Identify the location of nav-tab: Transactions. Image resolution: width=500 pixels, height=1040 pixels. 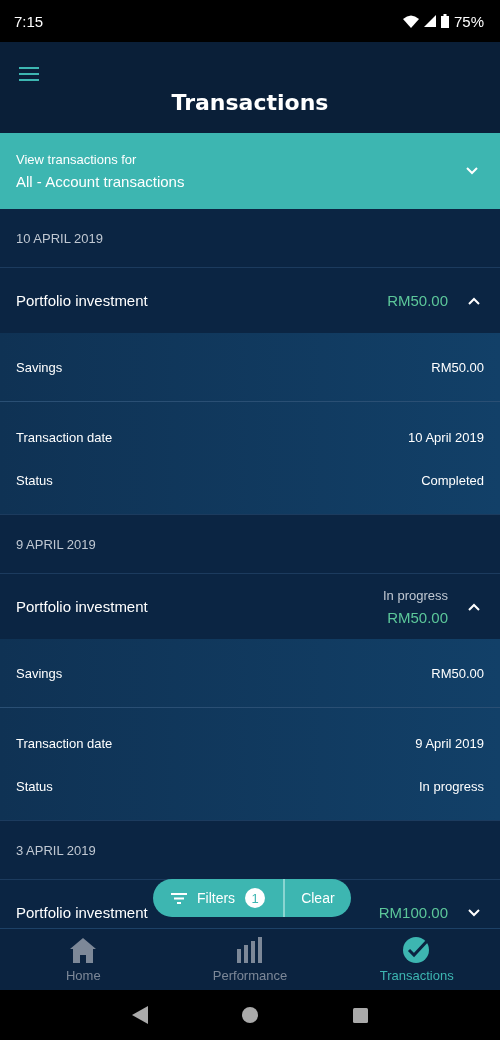
(416, 959).